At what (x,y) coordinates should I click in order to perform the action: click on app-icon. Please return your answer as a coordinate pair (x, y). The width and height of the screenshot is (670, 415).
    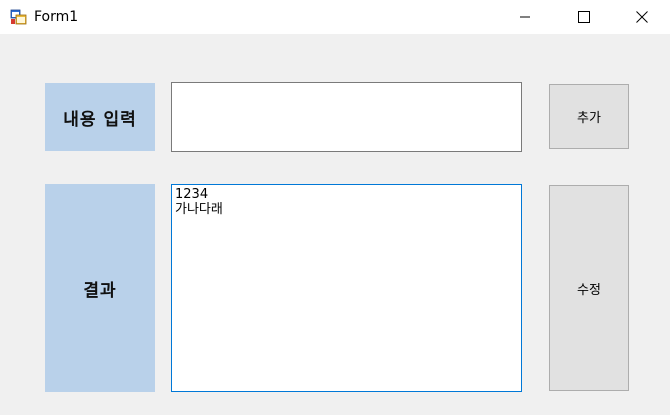
    Looking at the image, I should click on (19, 17).